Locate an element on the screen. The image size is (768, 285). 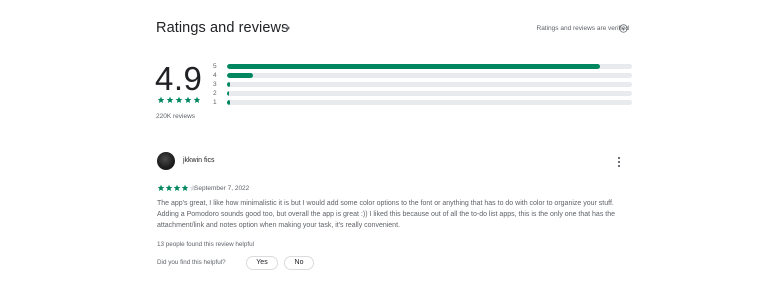
helpful-question: Did you find this helpful? is located at coordinates (191, 262).